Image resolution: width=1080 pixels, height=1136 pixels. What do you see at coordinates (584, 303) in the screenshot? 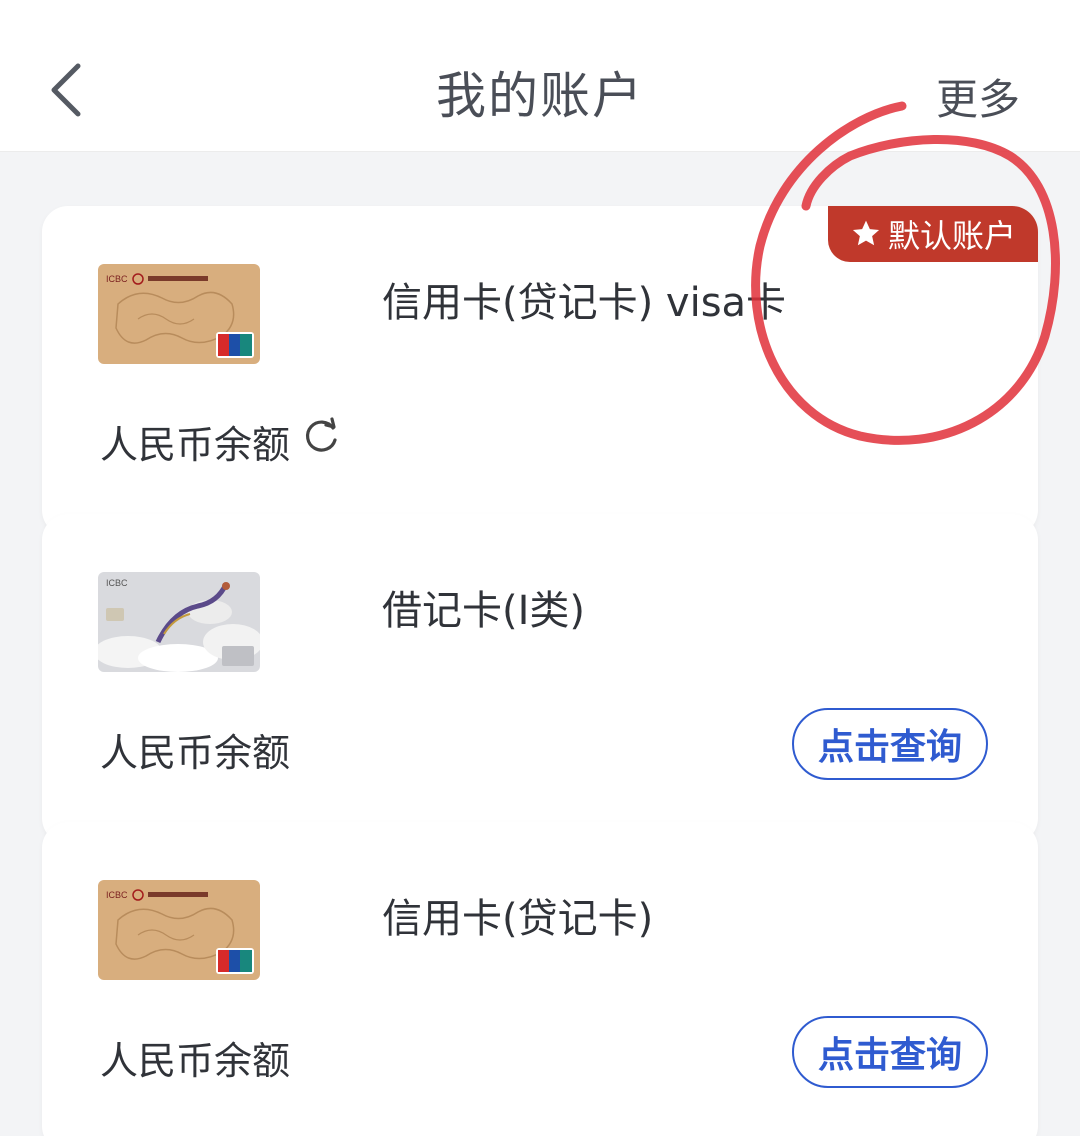
I see `account-name: 信用卡(贷记卡) visa卡` at bounding box center [584, 303].